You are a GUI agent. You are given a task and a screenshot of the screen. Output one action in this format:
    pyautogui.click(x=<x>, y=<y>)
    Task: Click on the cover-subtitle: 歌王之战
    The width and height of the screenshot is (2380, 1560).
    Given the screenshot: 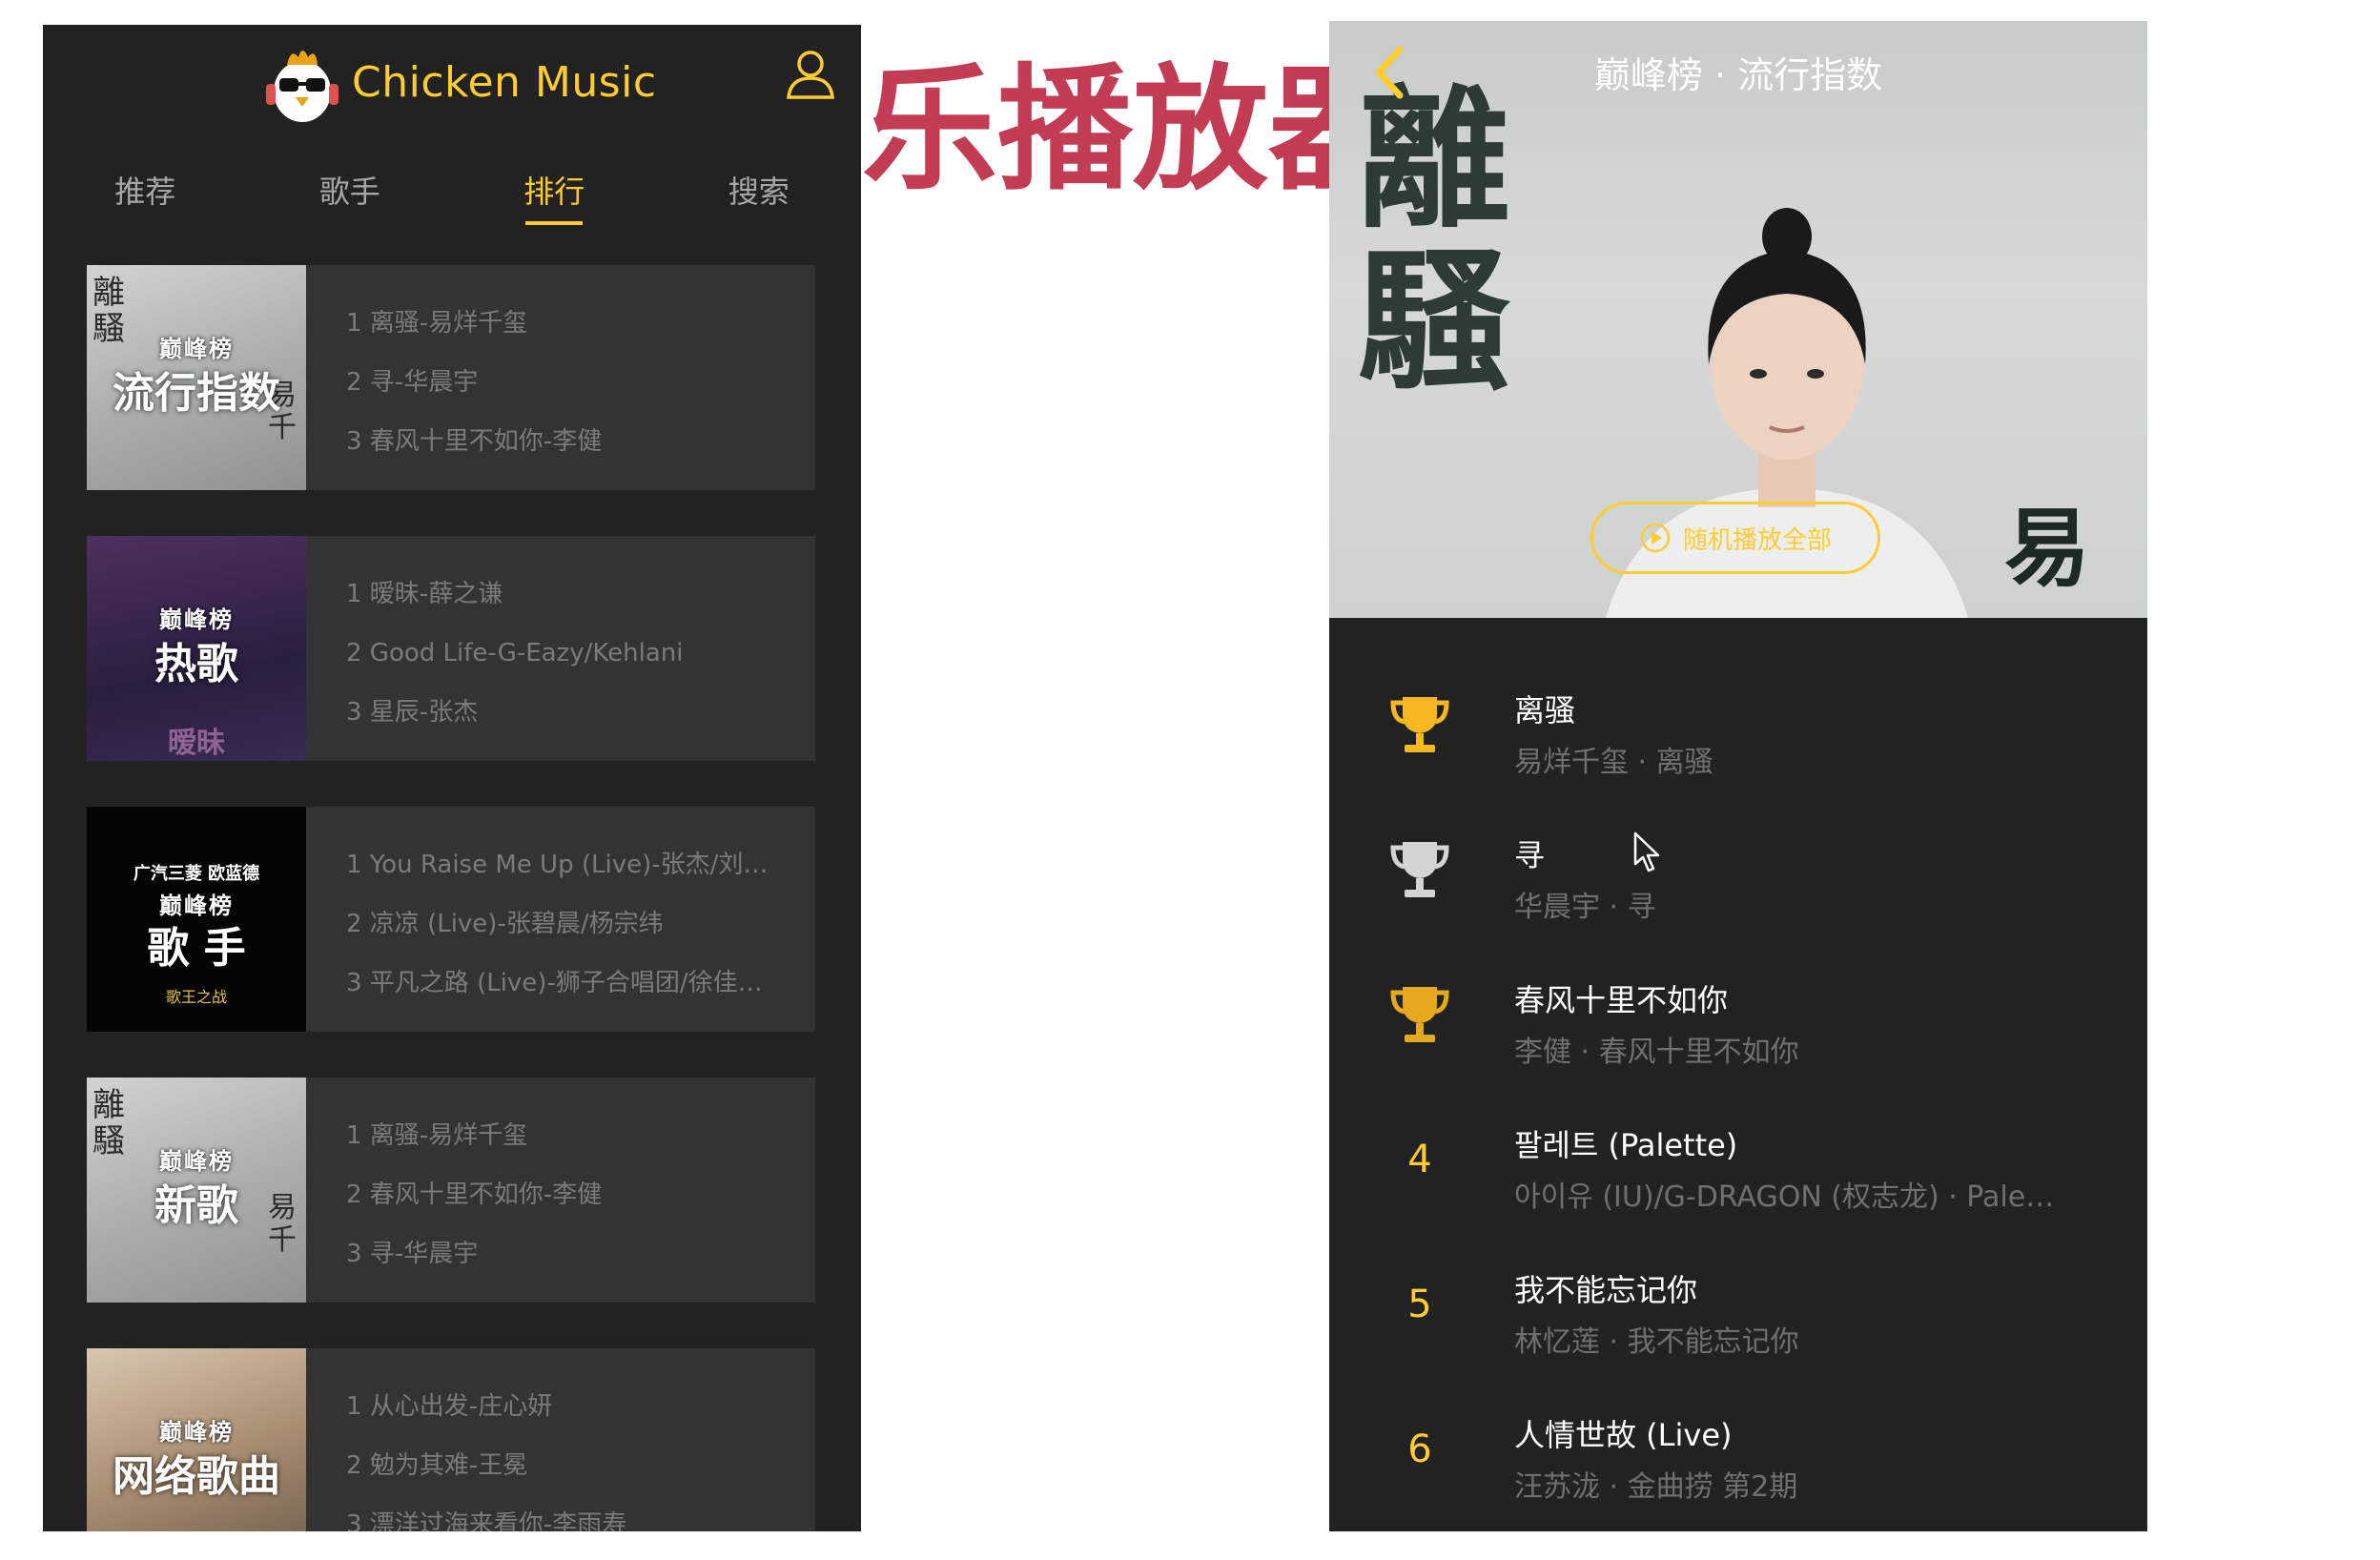 What is the action you would take?
    pyautogui.click(x=196, y=997)
    